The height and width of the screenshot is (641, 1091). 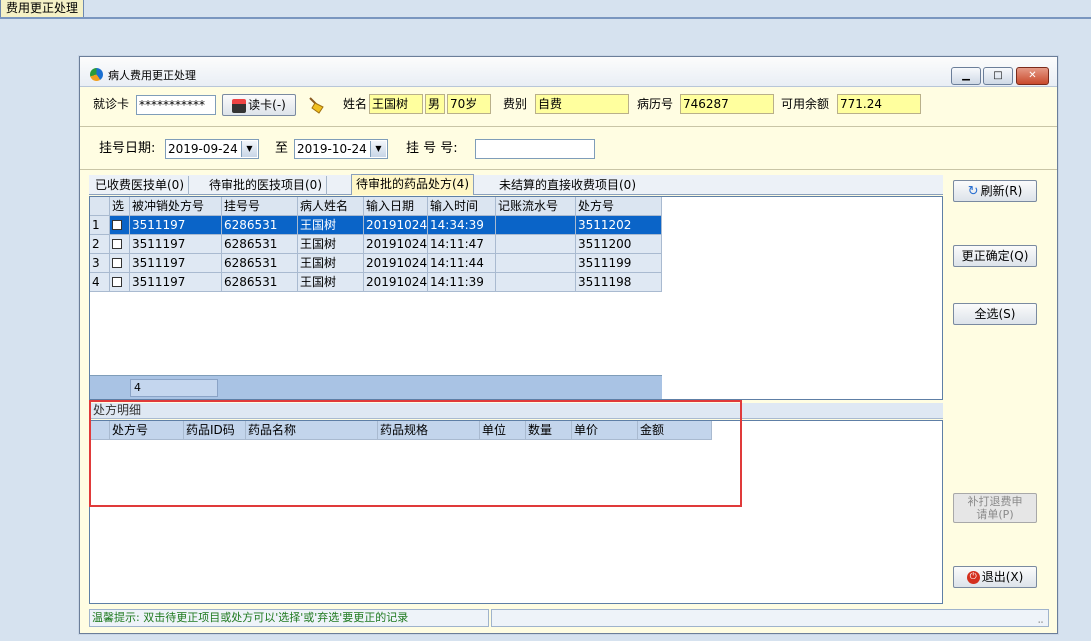 What do you see at coordinates (582, 104) in the screenshot?
I see `fee-type-value: 自费` at bounding box center [582, 104].